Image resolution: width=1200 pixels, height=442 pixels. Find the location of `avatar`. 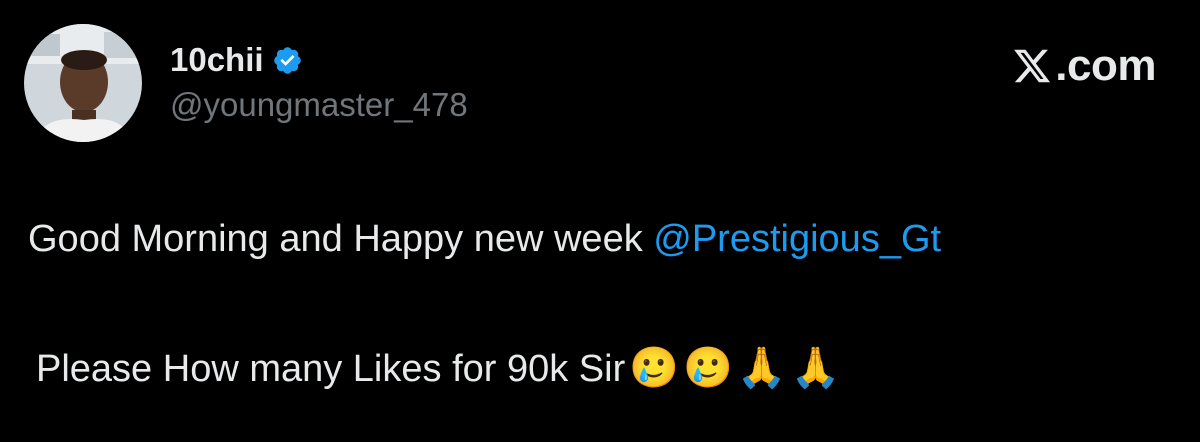

avatar is located at coordinates (83, 83).